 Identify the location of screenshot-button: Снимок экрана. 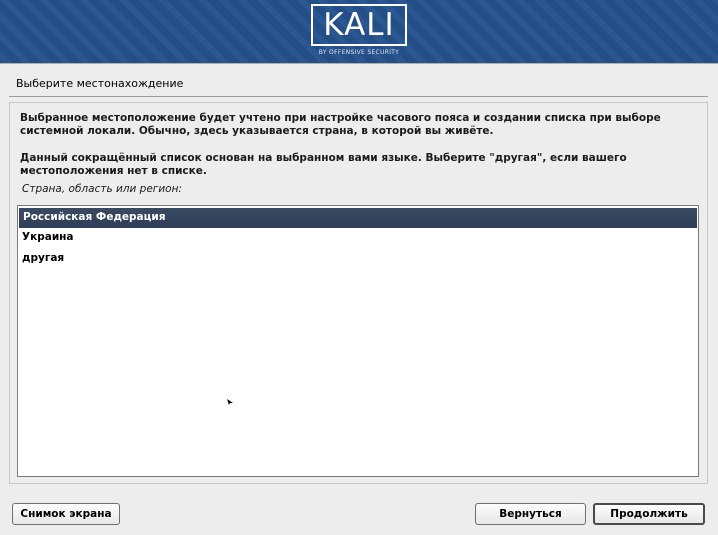
(66, 514).